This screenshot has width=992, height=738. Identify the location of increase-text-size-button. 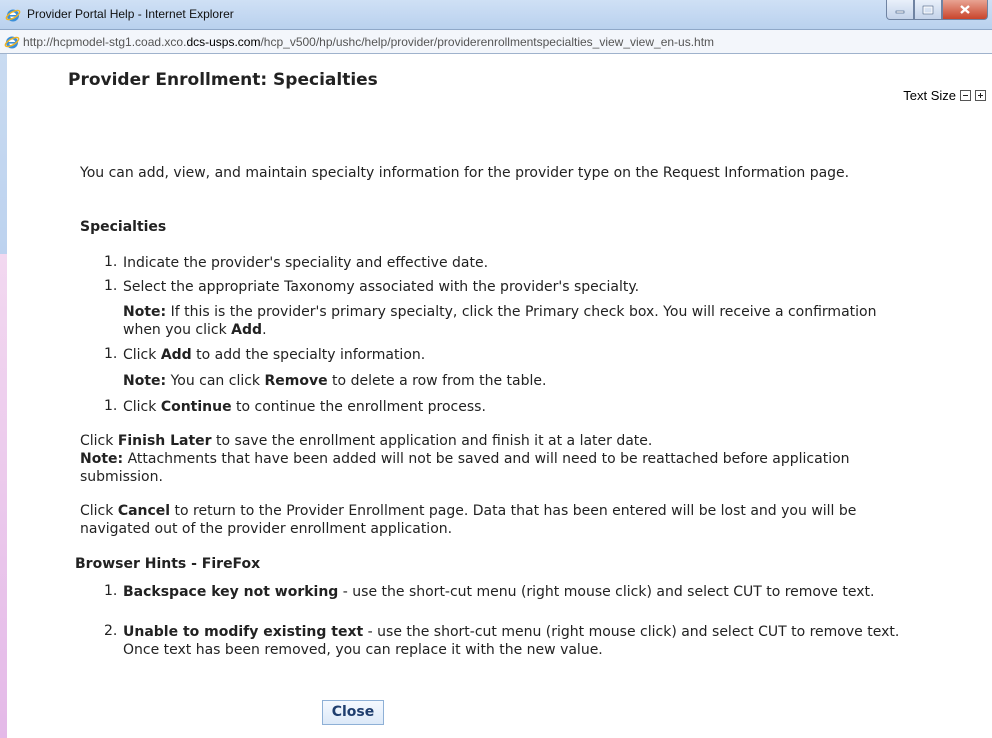
(980, 95).